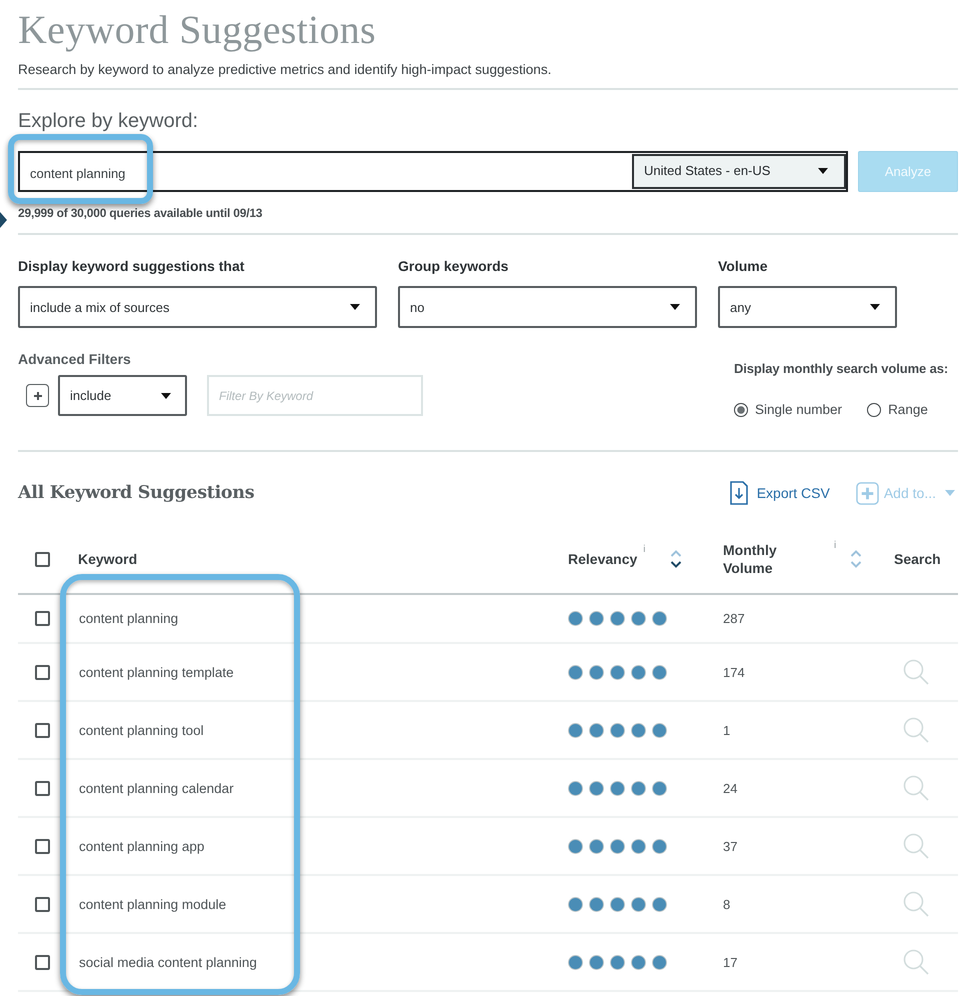 The height and width of the screenshot is (996, 980). I want to click on keyword-cell: social media content planning, so click(168, 962).